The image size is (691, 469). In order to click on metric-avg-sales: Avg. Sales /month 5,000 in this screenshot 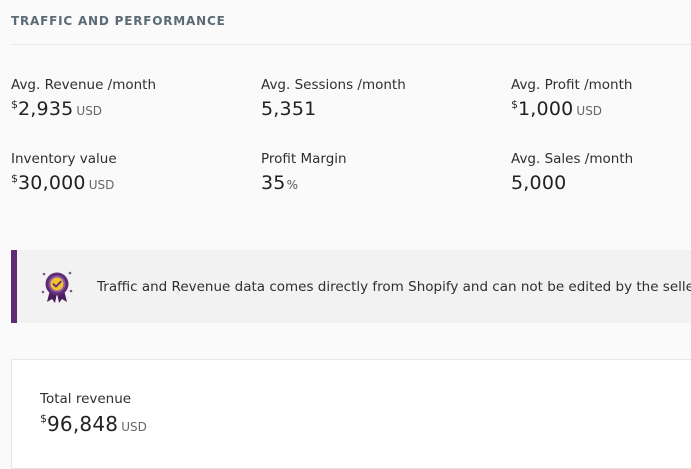, I will do `click(572, 172)`.